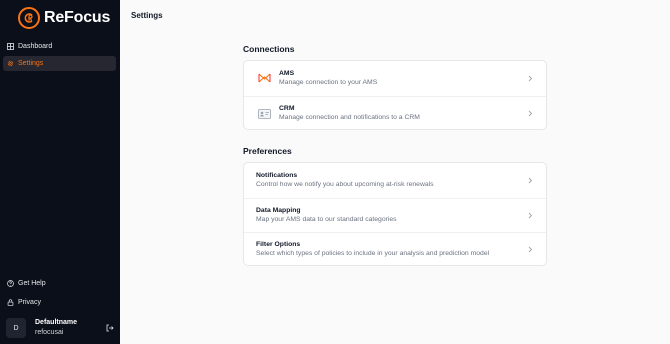  What do you see at coordinates (267, 151) in the screenshot?
I see `preferences-heading: Preferences` at bounding box center [267, 151].